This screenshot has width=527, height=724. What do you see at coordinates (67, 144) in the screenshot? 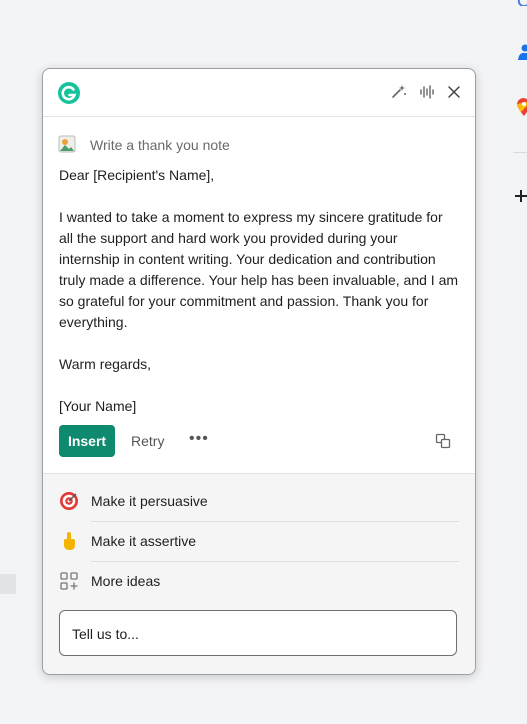
I see `image-prompt-icon` at bounding box center [67, 144].